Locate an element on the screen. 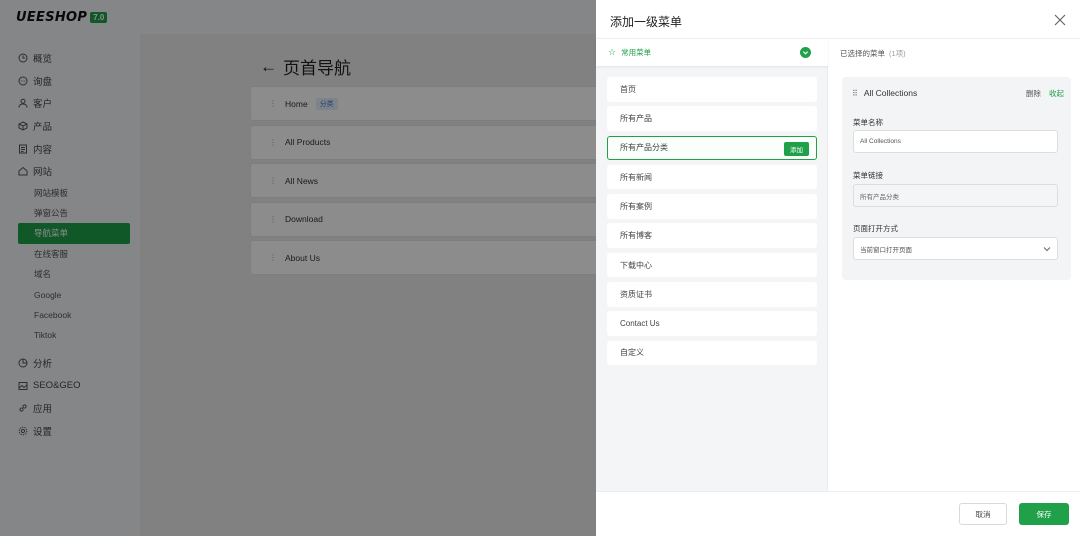  drag-handle-icon: ⠿ is located at coordinates (855, 93).